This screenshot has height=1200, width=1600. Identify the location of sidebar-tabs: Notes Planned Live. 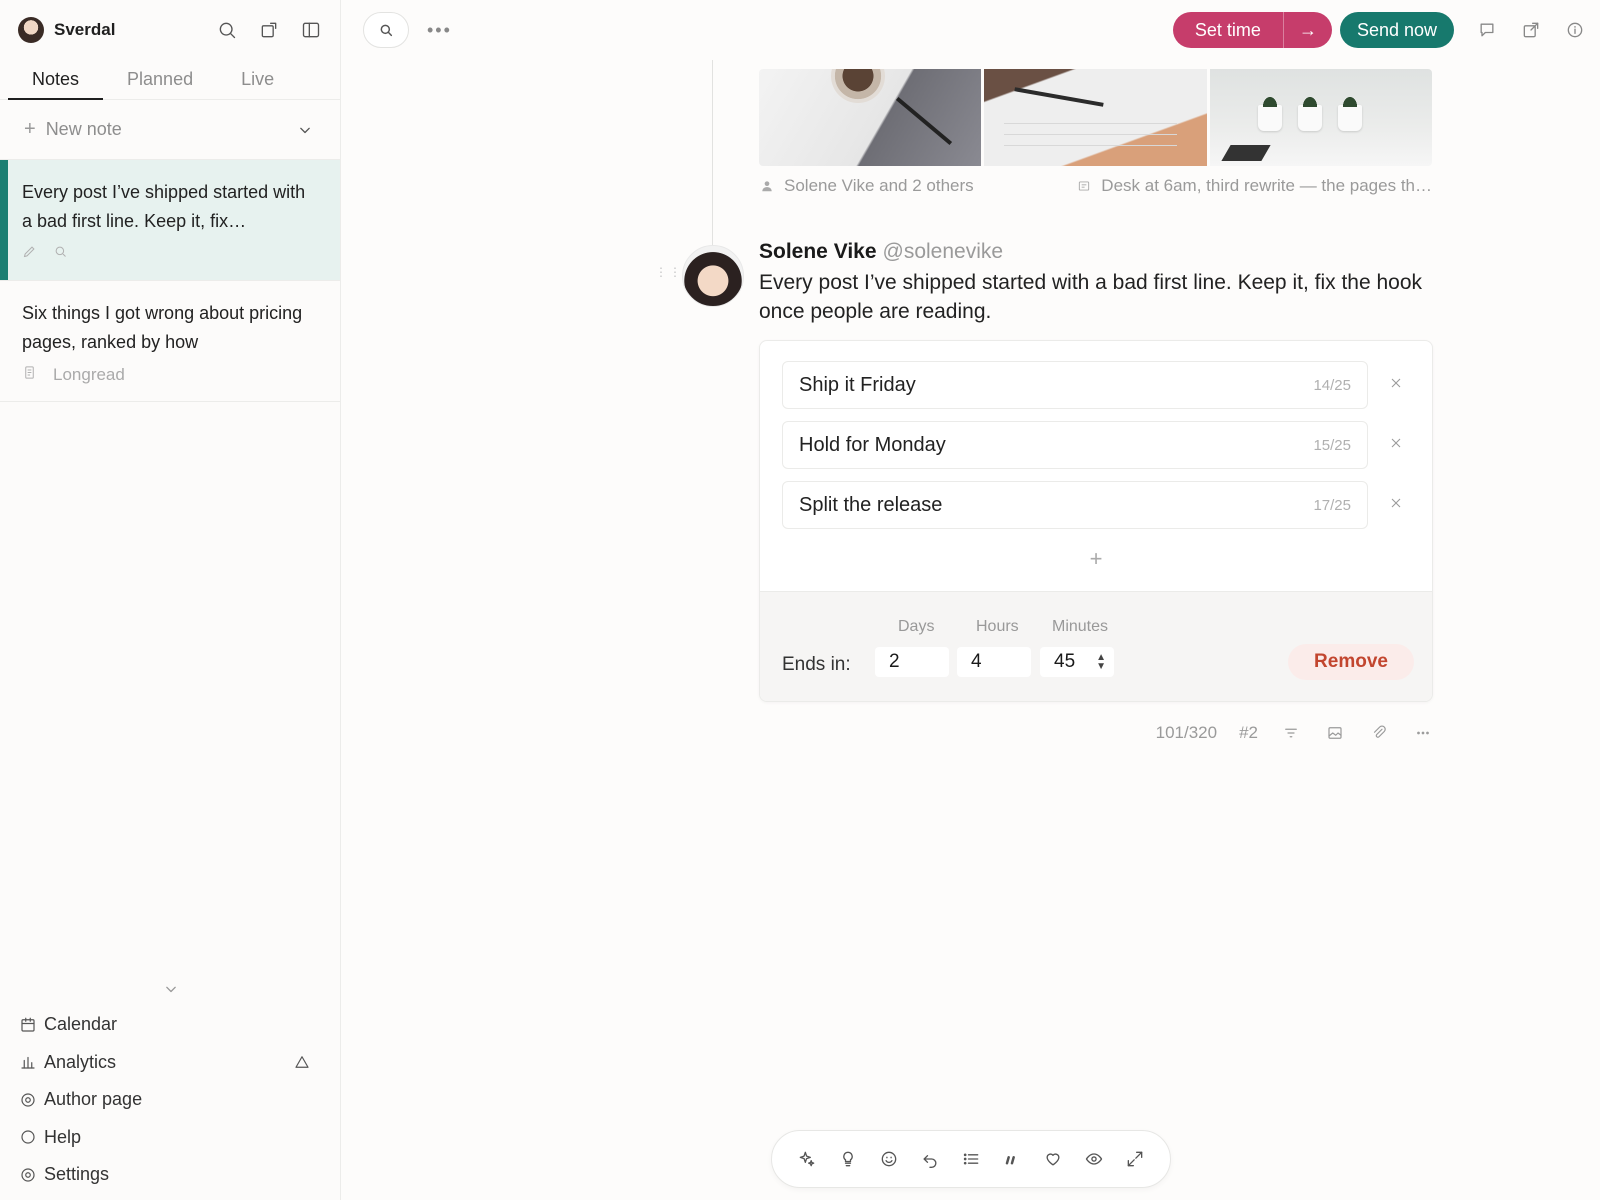
(170, 80).